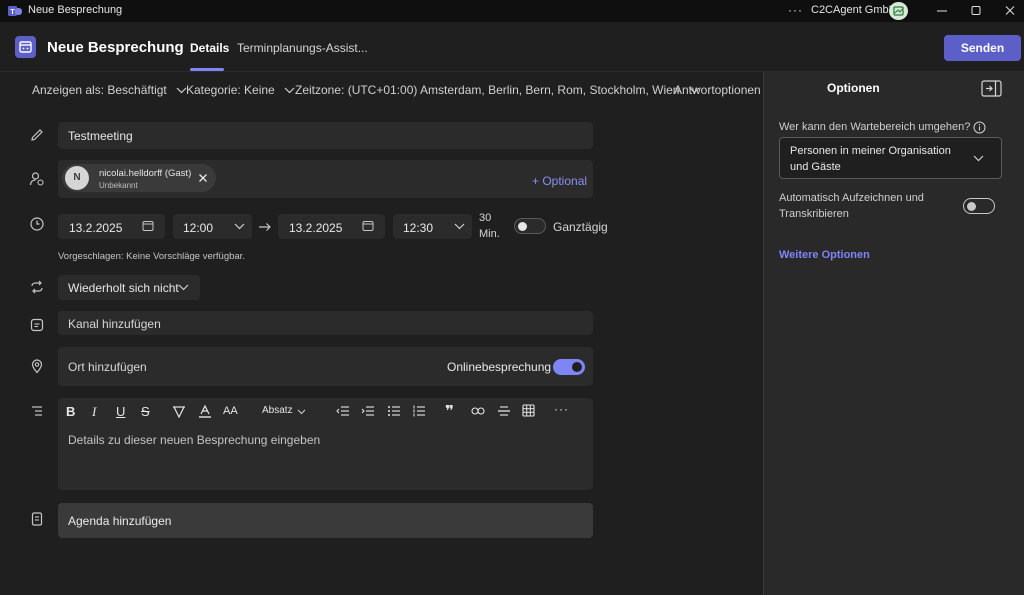  I want to click on font-color-icon, so click(205, 411).